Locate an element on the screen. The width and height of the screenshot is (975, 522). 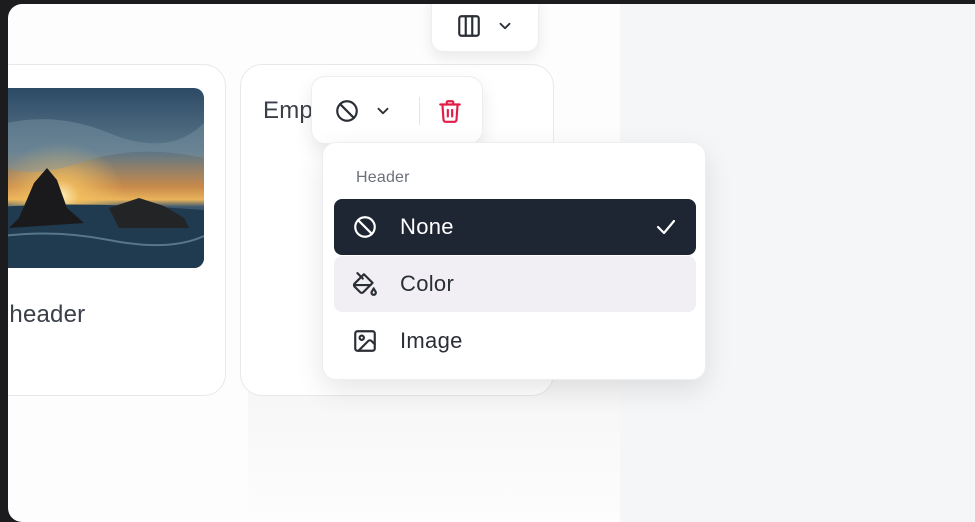
toolbar-divider is located at coordinates (419, 111).